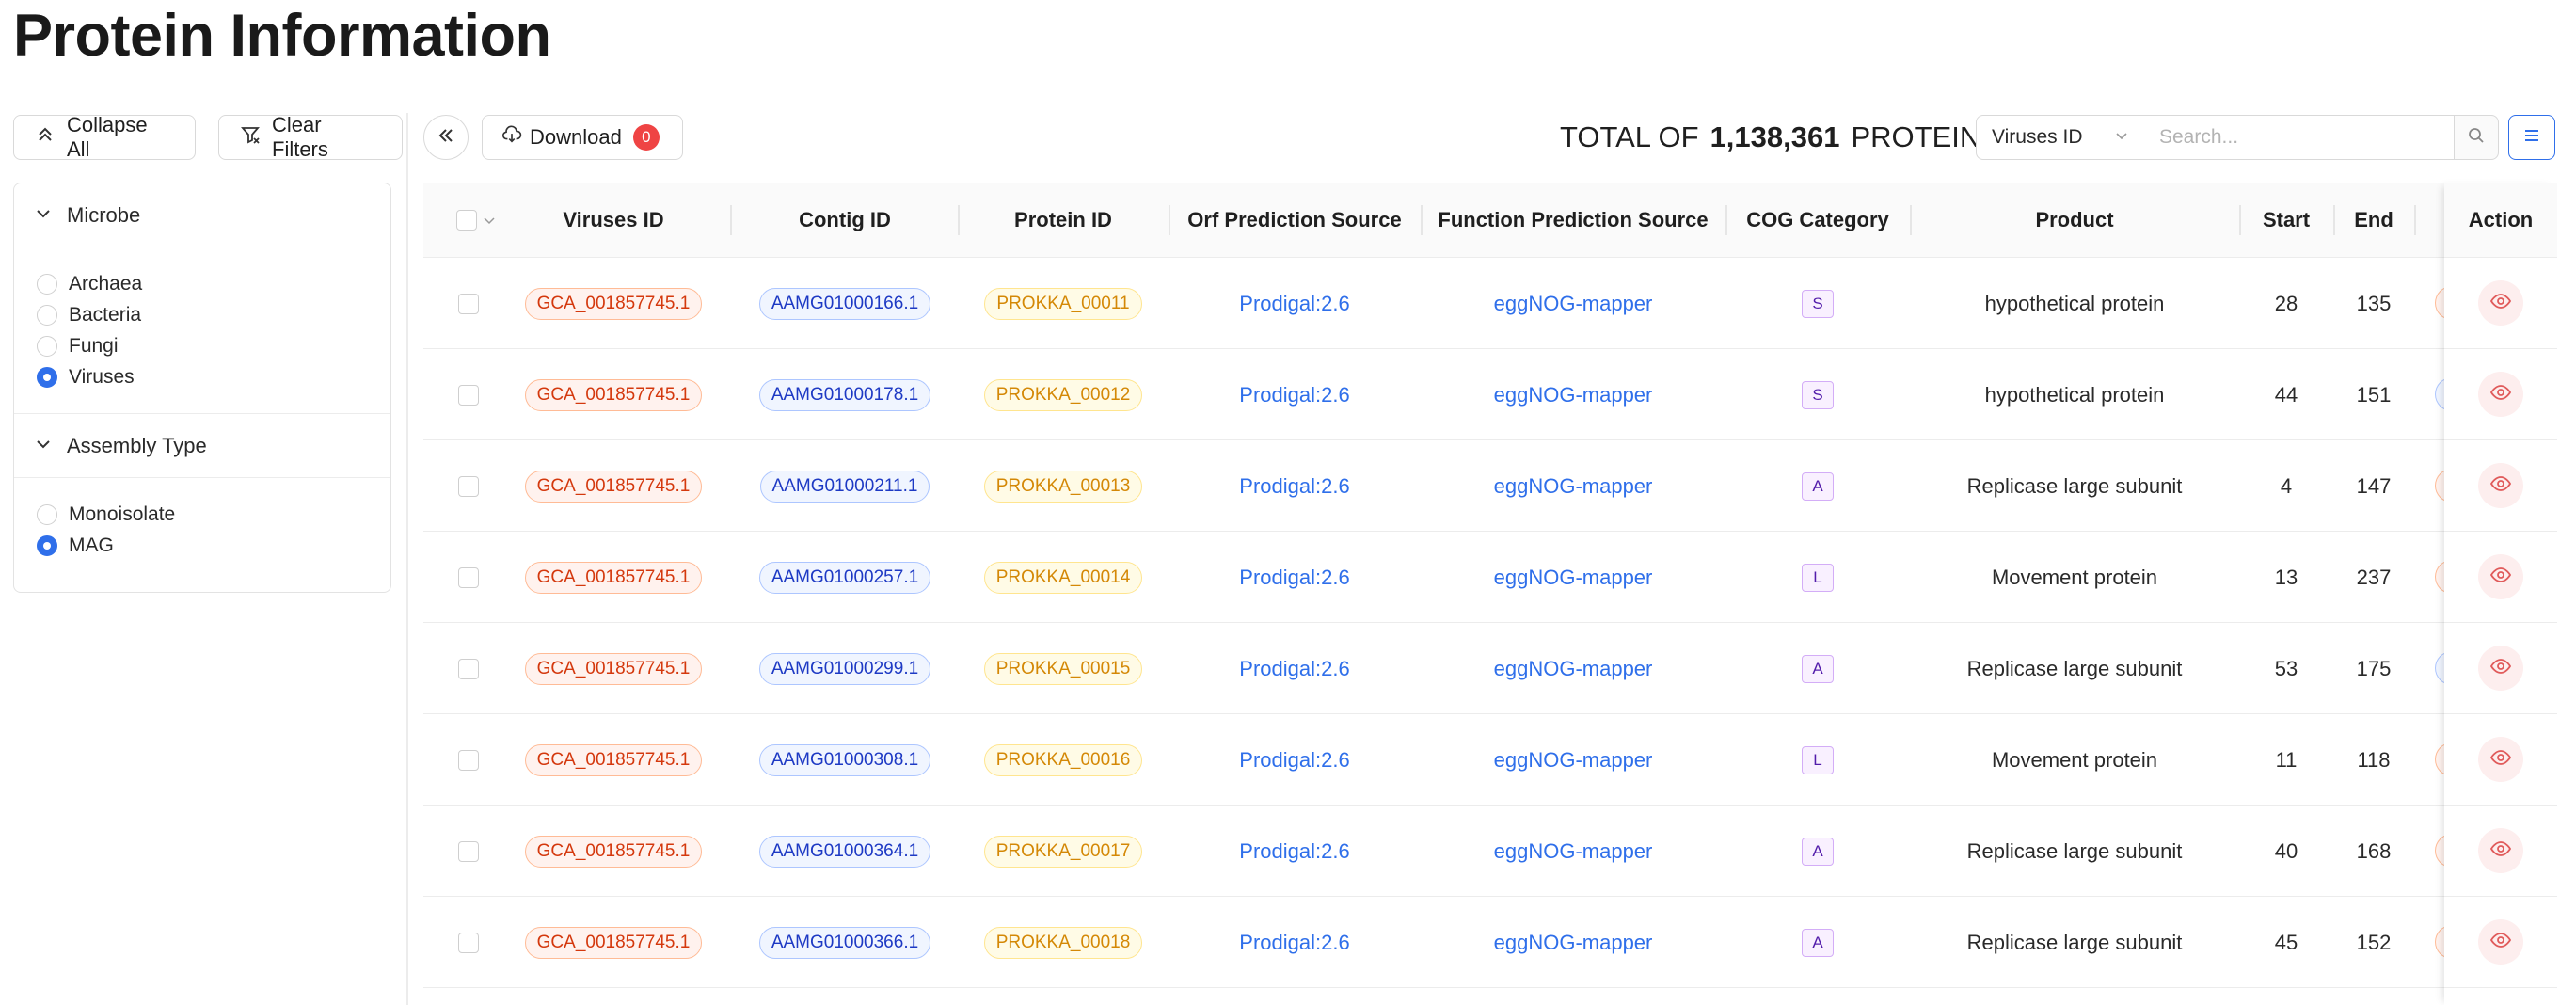  What do you see at coordinates (2373, 221) in the screenshot?
I see `column-header-end: End` at bounding box center [2373, 221].